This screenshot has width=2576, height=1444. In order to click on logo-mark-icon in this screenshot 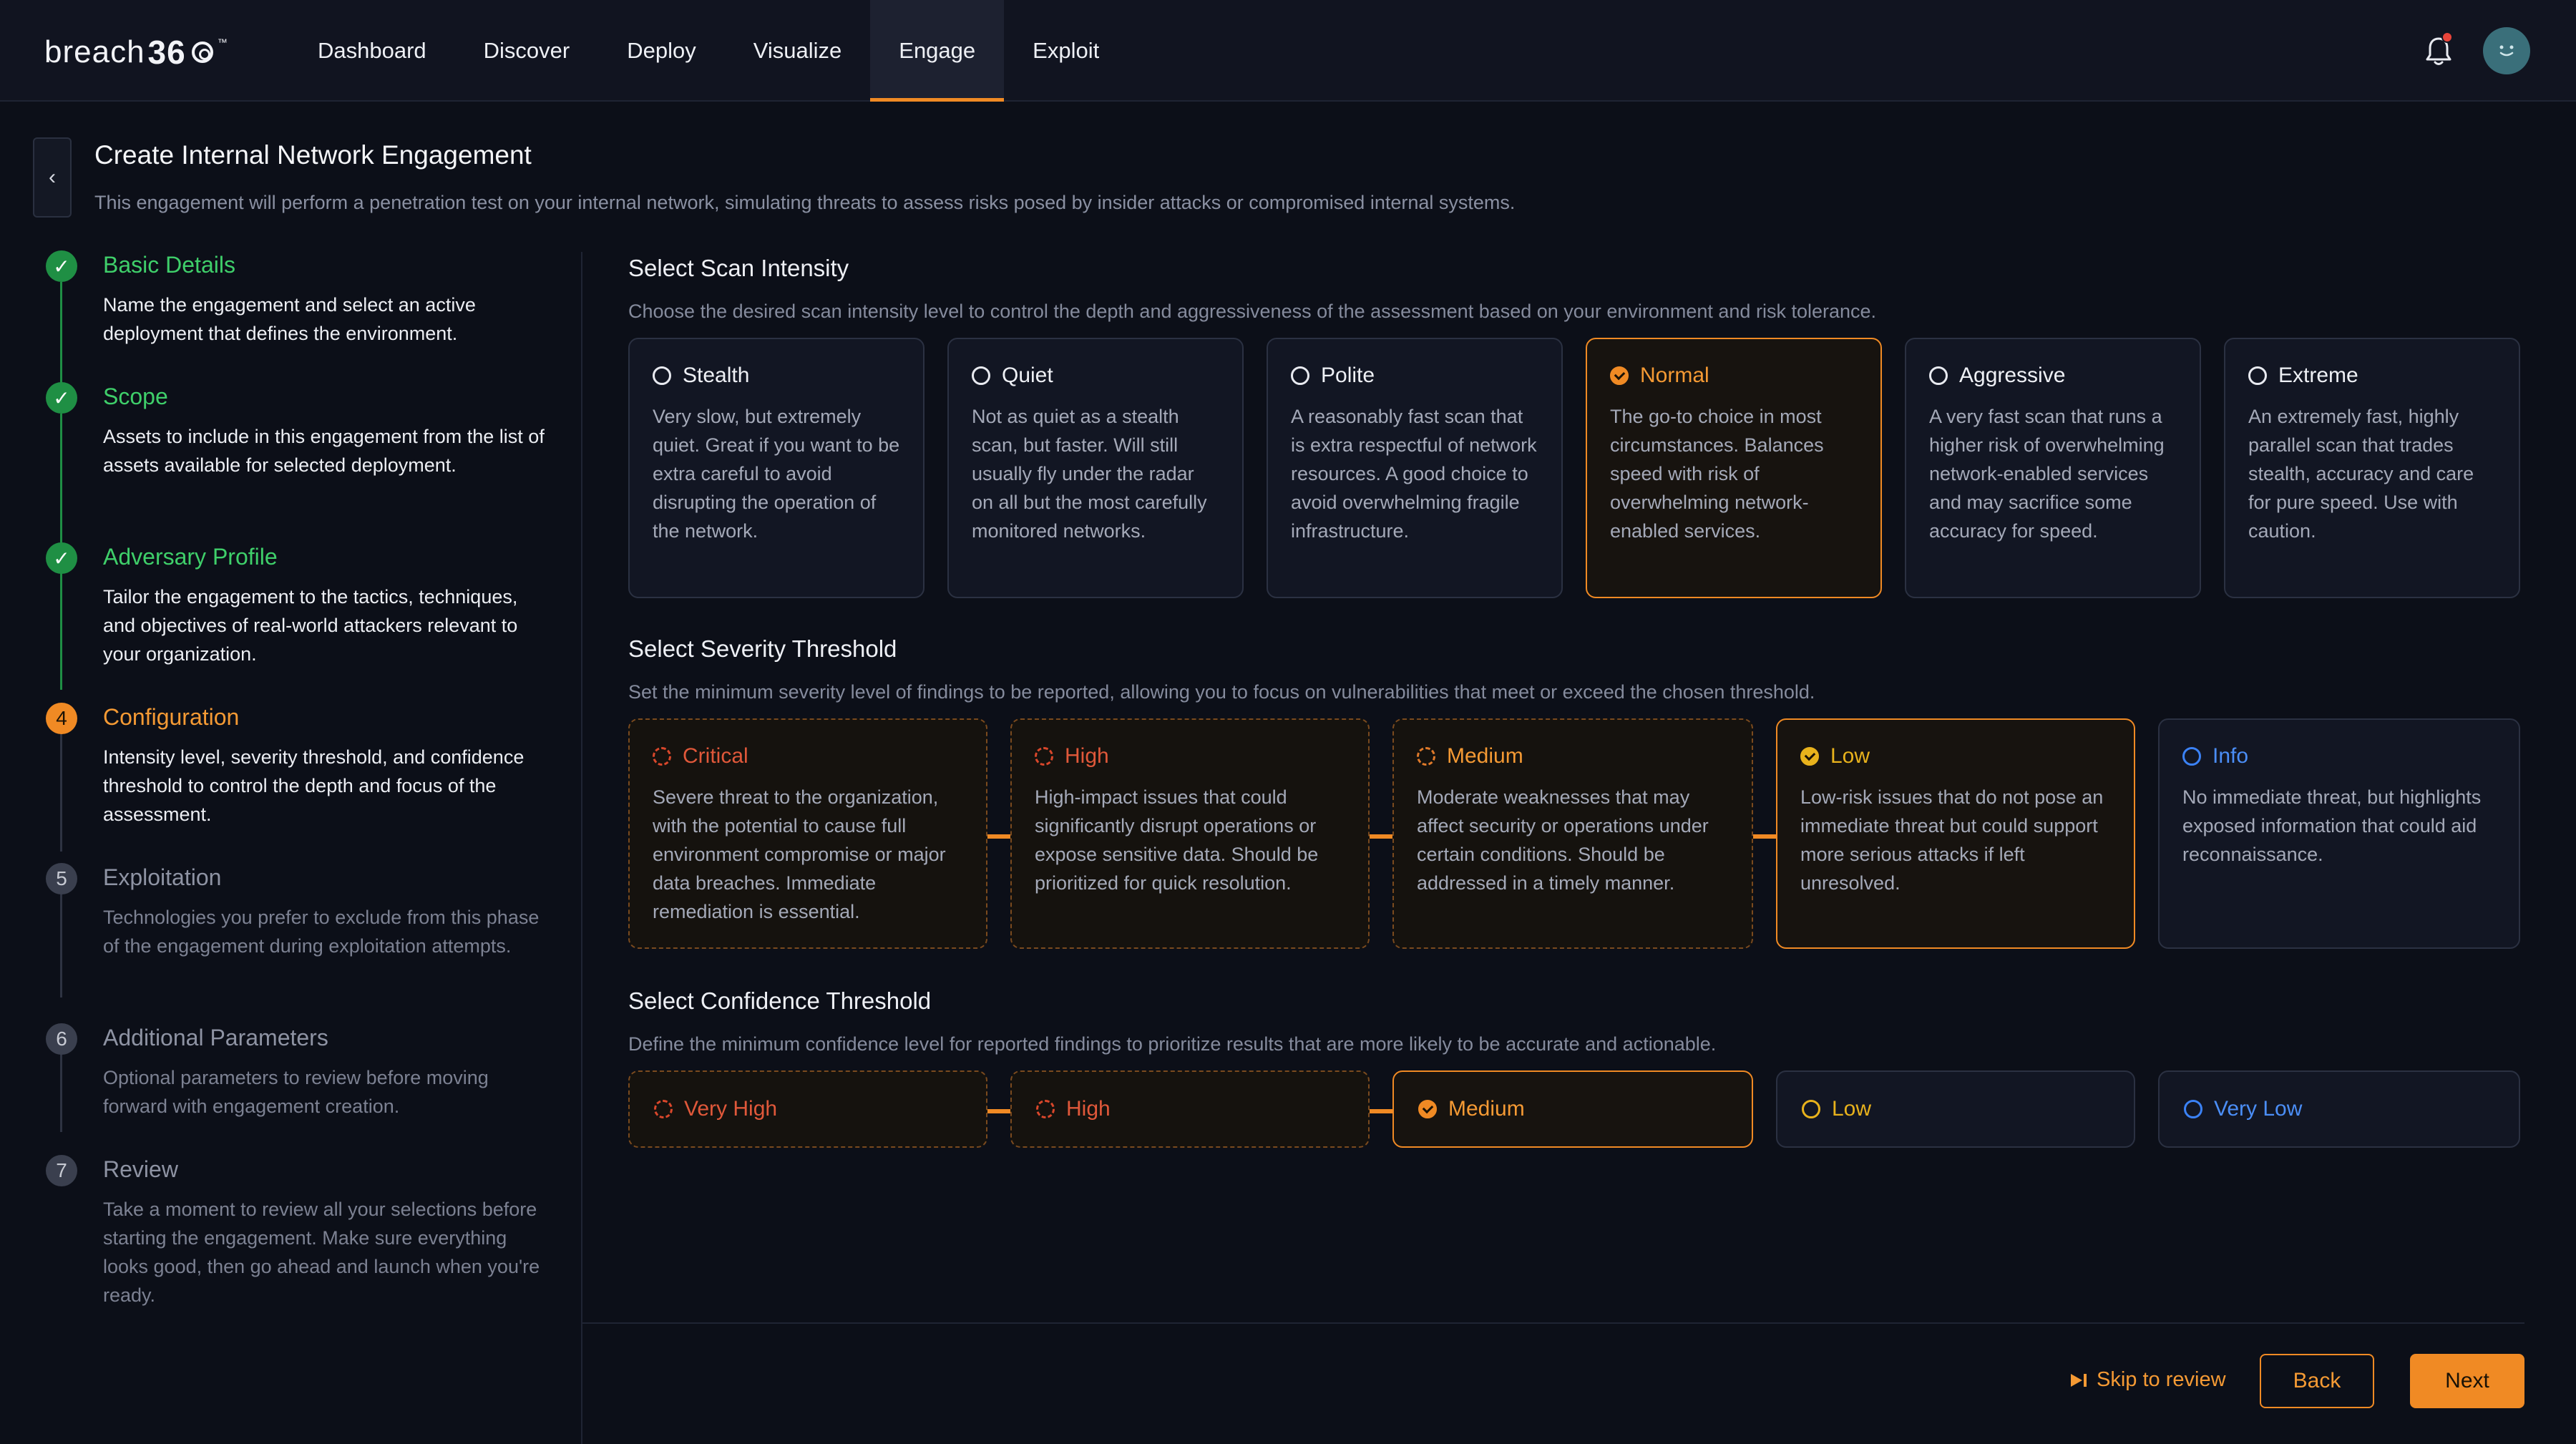, I will do `click(202, 53)`.